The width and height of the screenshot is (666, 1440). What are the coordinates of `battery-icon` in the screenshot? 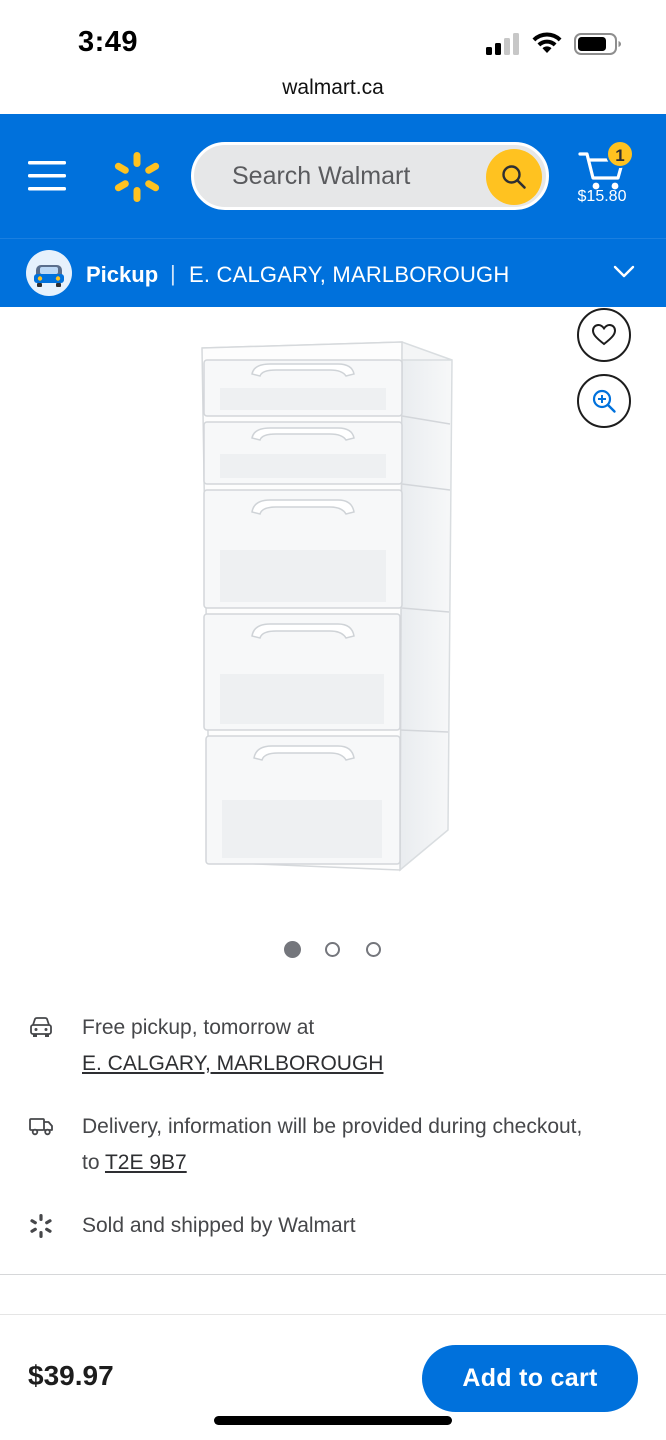 It's located at (597, 44).